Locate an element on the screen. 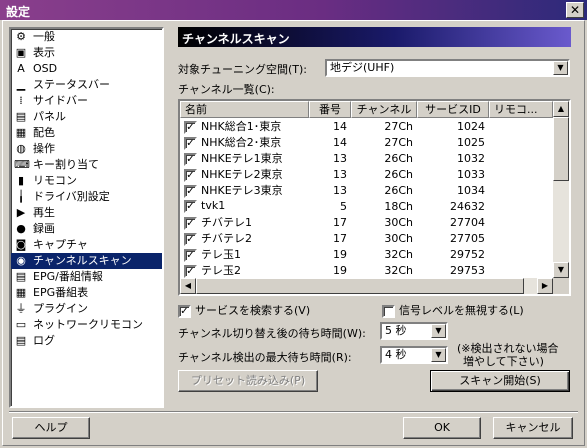  column-number: 番号 is located at coordinates (330, 109).